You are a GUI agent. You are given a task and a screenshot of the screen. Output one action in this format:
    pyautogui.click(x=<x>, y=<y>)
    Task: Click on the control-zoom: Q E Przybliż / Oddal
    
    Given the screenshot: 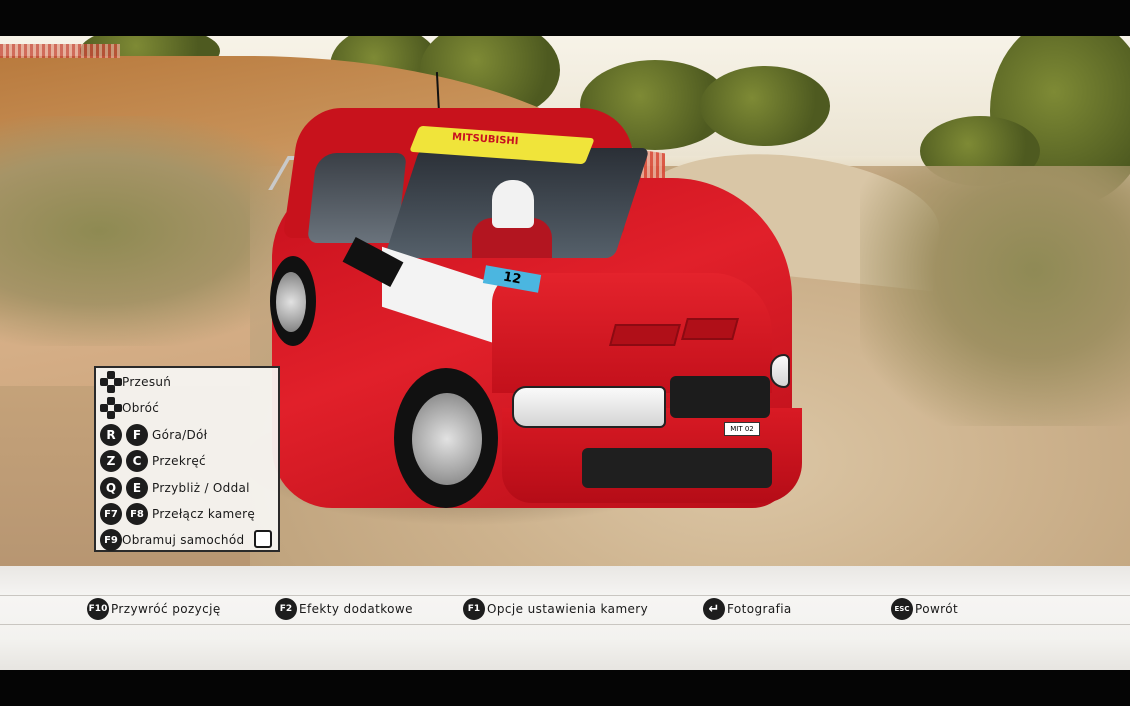 What is the action you would take?
    pyautogui.click(x=175, y=488)
    